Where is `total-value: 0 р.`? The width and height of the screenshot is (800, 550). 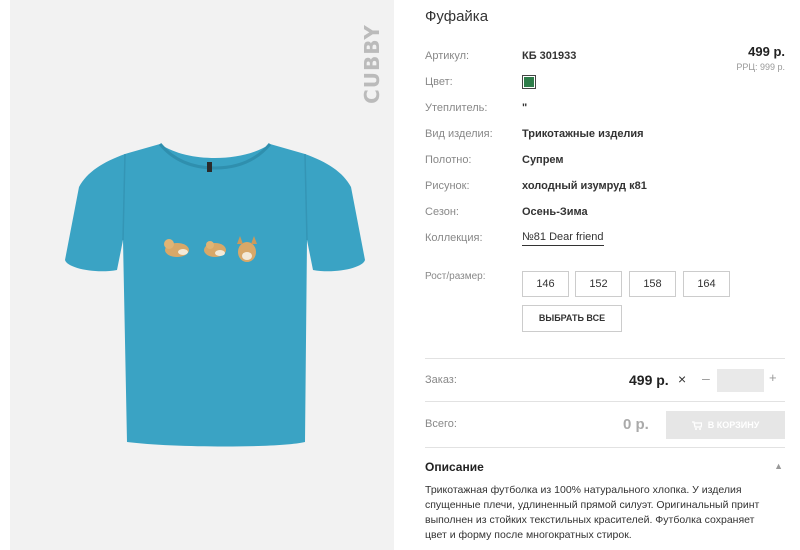
total-value: 0 р. is located at coordinates (636, 424).